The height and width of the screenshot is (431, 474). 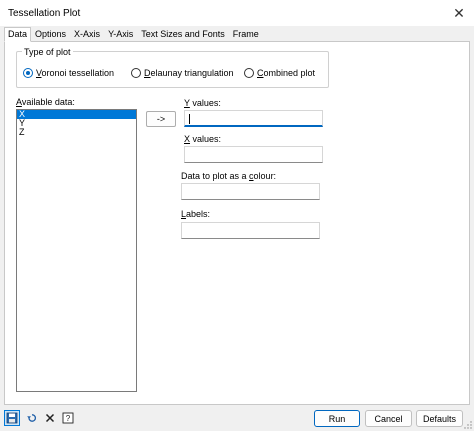 I want to click on labels-label: Labels:, so click(x=196, y=214).